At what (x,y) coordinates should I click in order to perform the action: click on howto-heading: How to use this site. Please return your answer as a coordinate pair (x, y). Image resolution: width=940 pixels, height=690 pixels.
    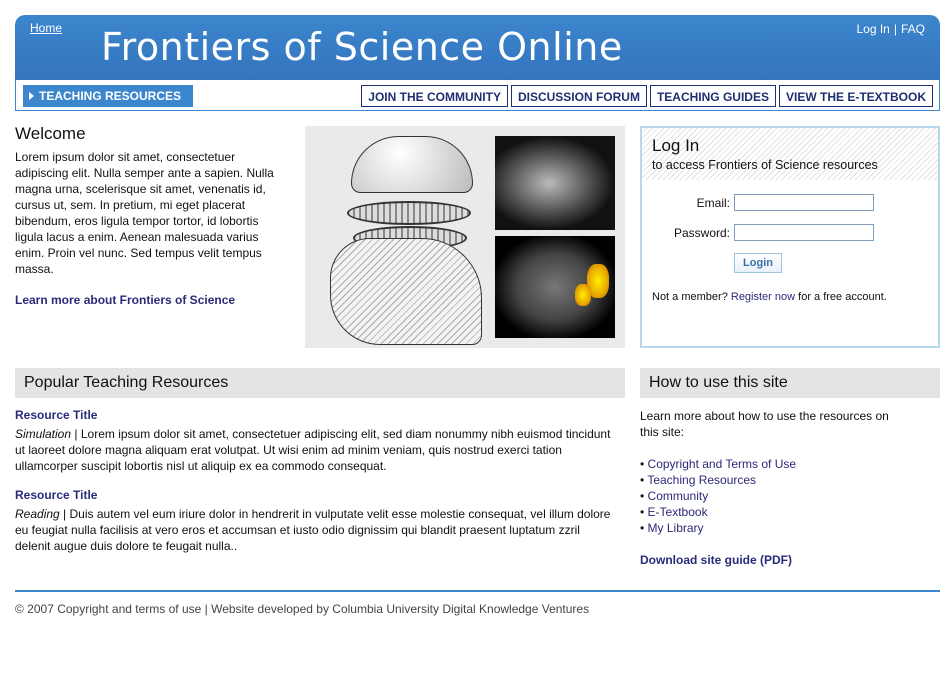
    Looking at the image, I should click on (790, 383).